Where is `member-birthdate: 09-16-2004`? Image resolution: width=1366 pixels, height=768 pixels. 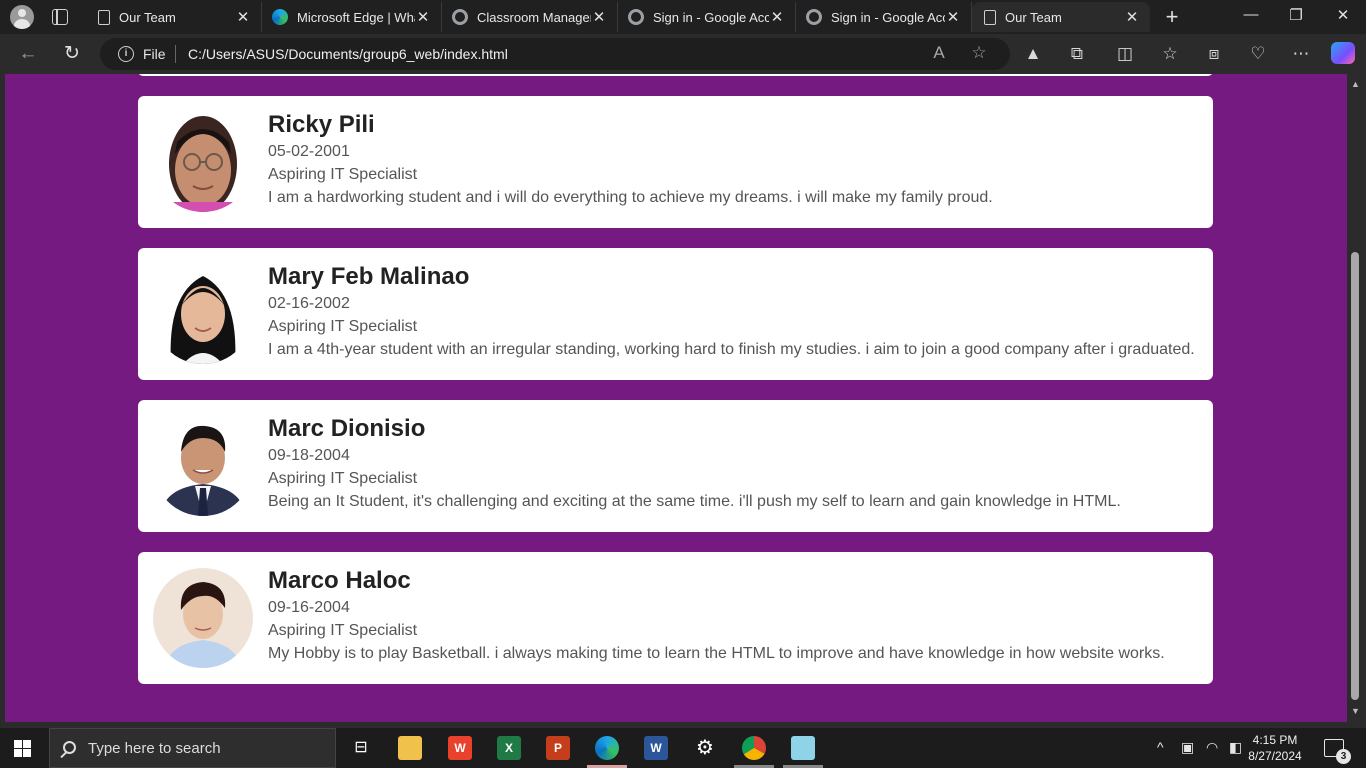
member-birthdate: 09-16-2004 is located at coordinates (309, 607).